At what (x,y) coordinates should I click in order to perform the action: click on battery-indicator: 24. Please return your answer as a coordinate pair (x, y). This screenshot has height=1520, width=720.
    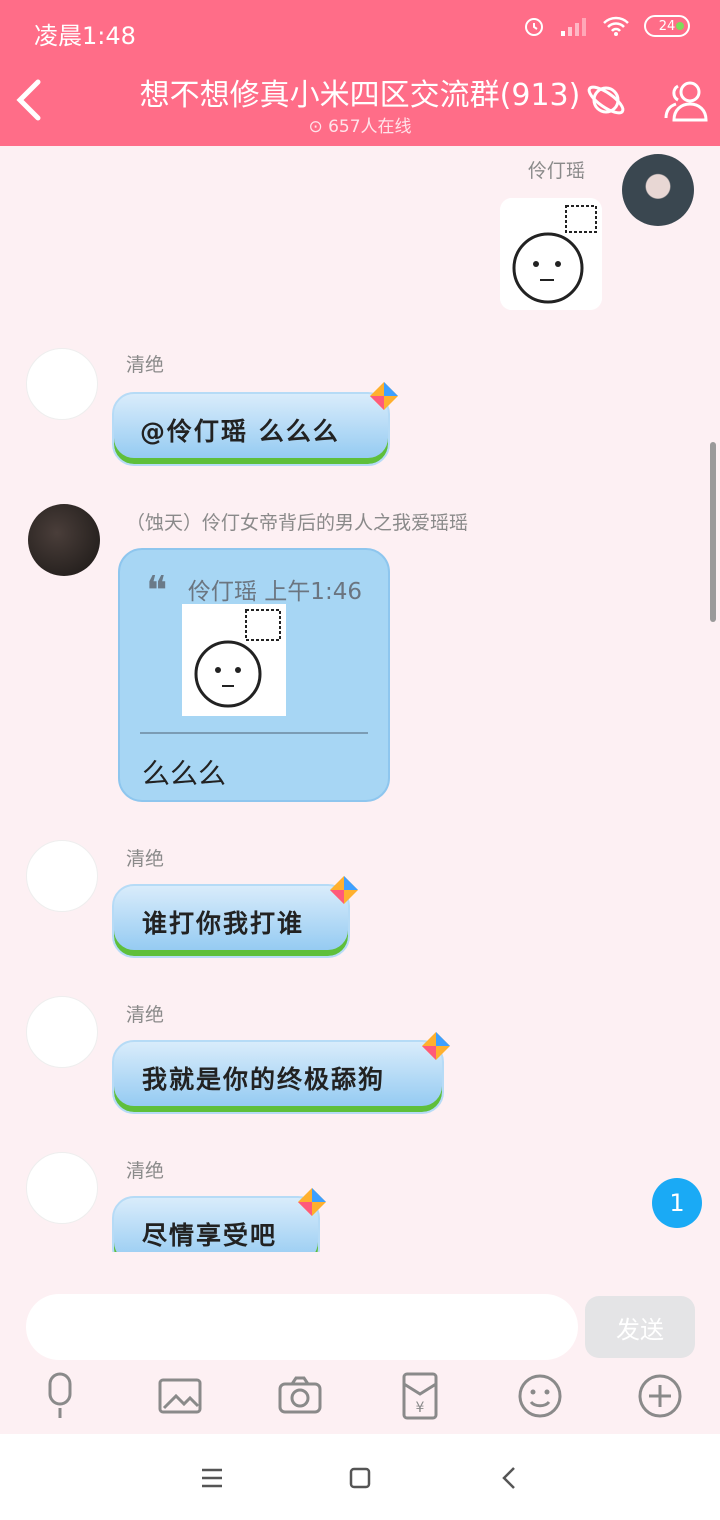
    Looking at the image, I should click on (667, 26).